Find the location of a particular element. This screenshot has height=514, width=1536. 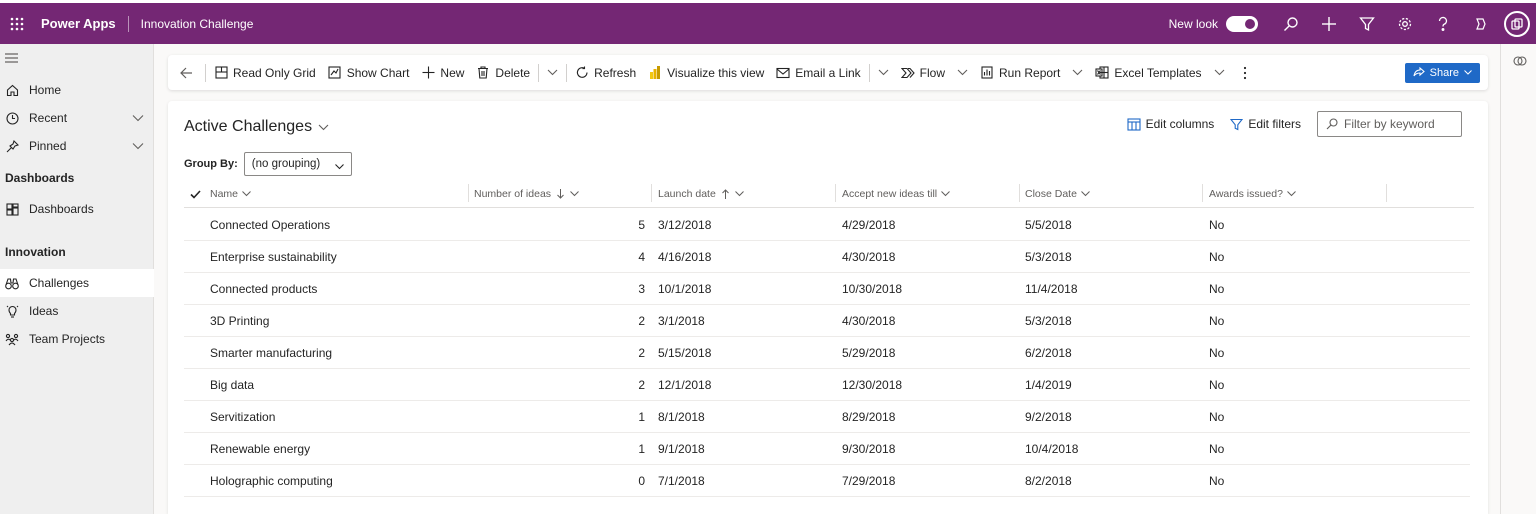

sidebar-item-pinned: Pinned is located at coordinates (77, 146).